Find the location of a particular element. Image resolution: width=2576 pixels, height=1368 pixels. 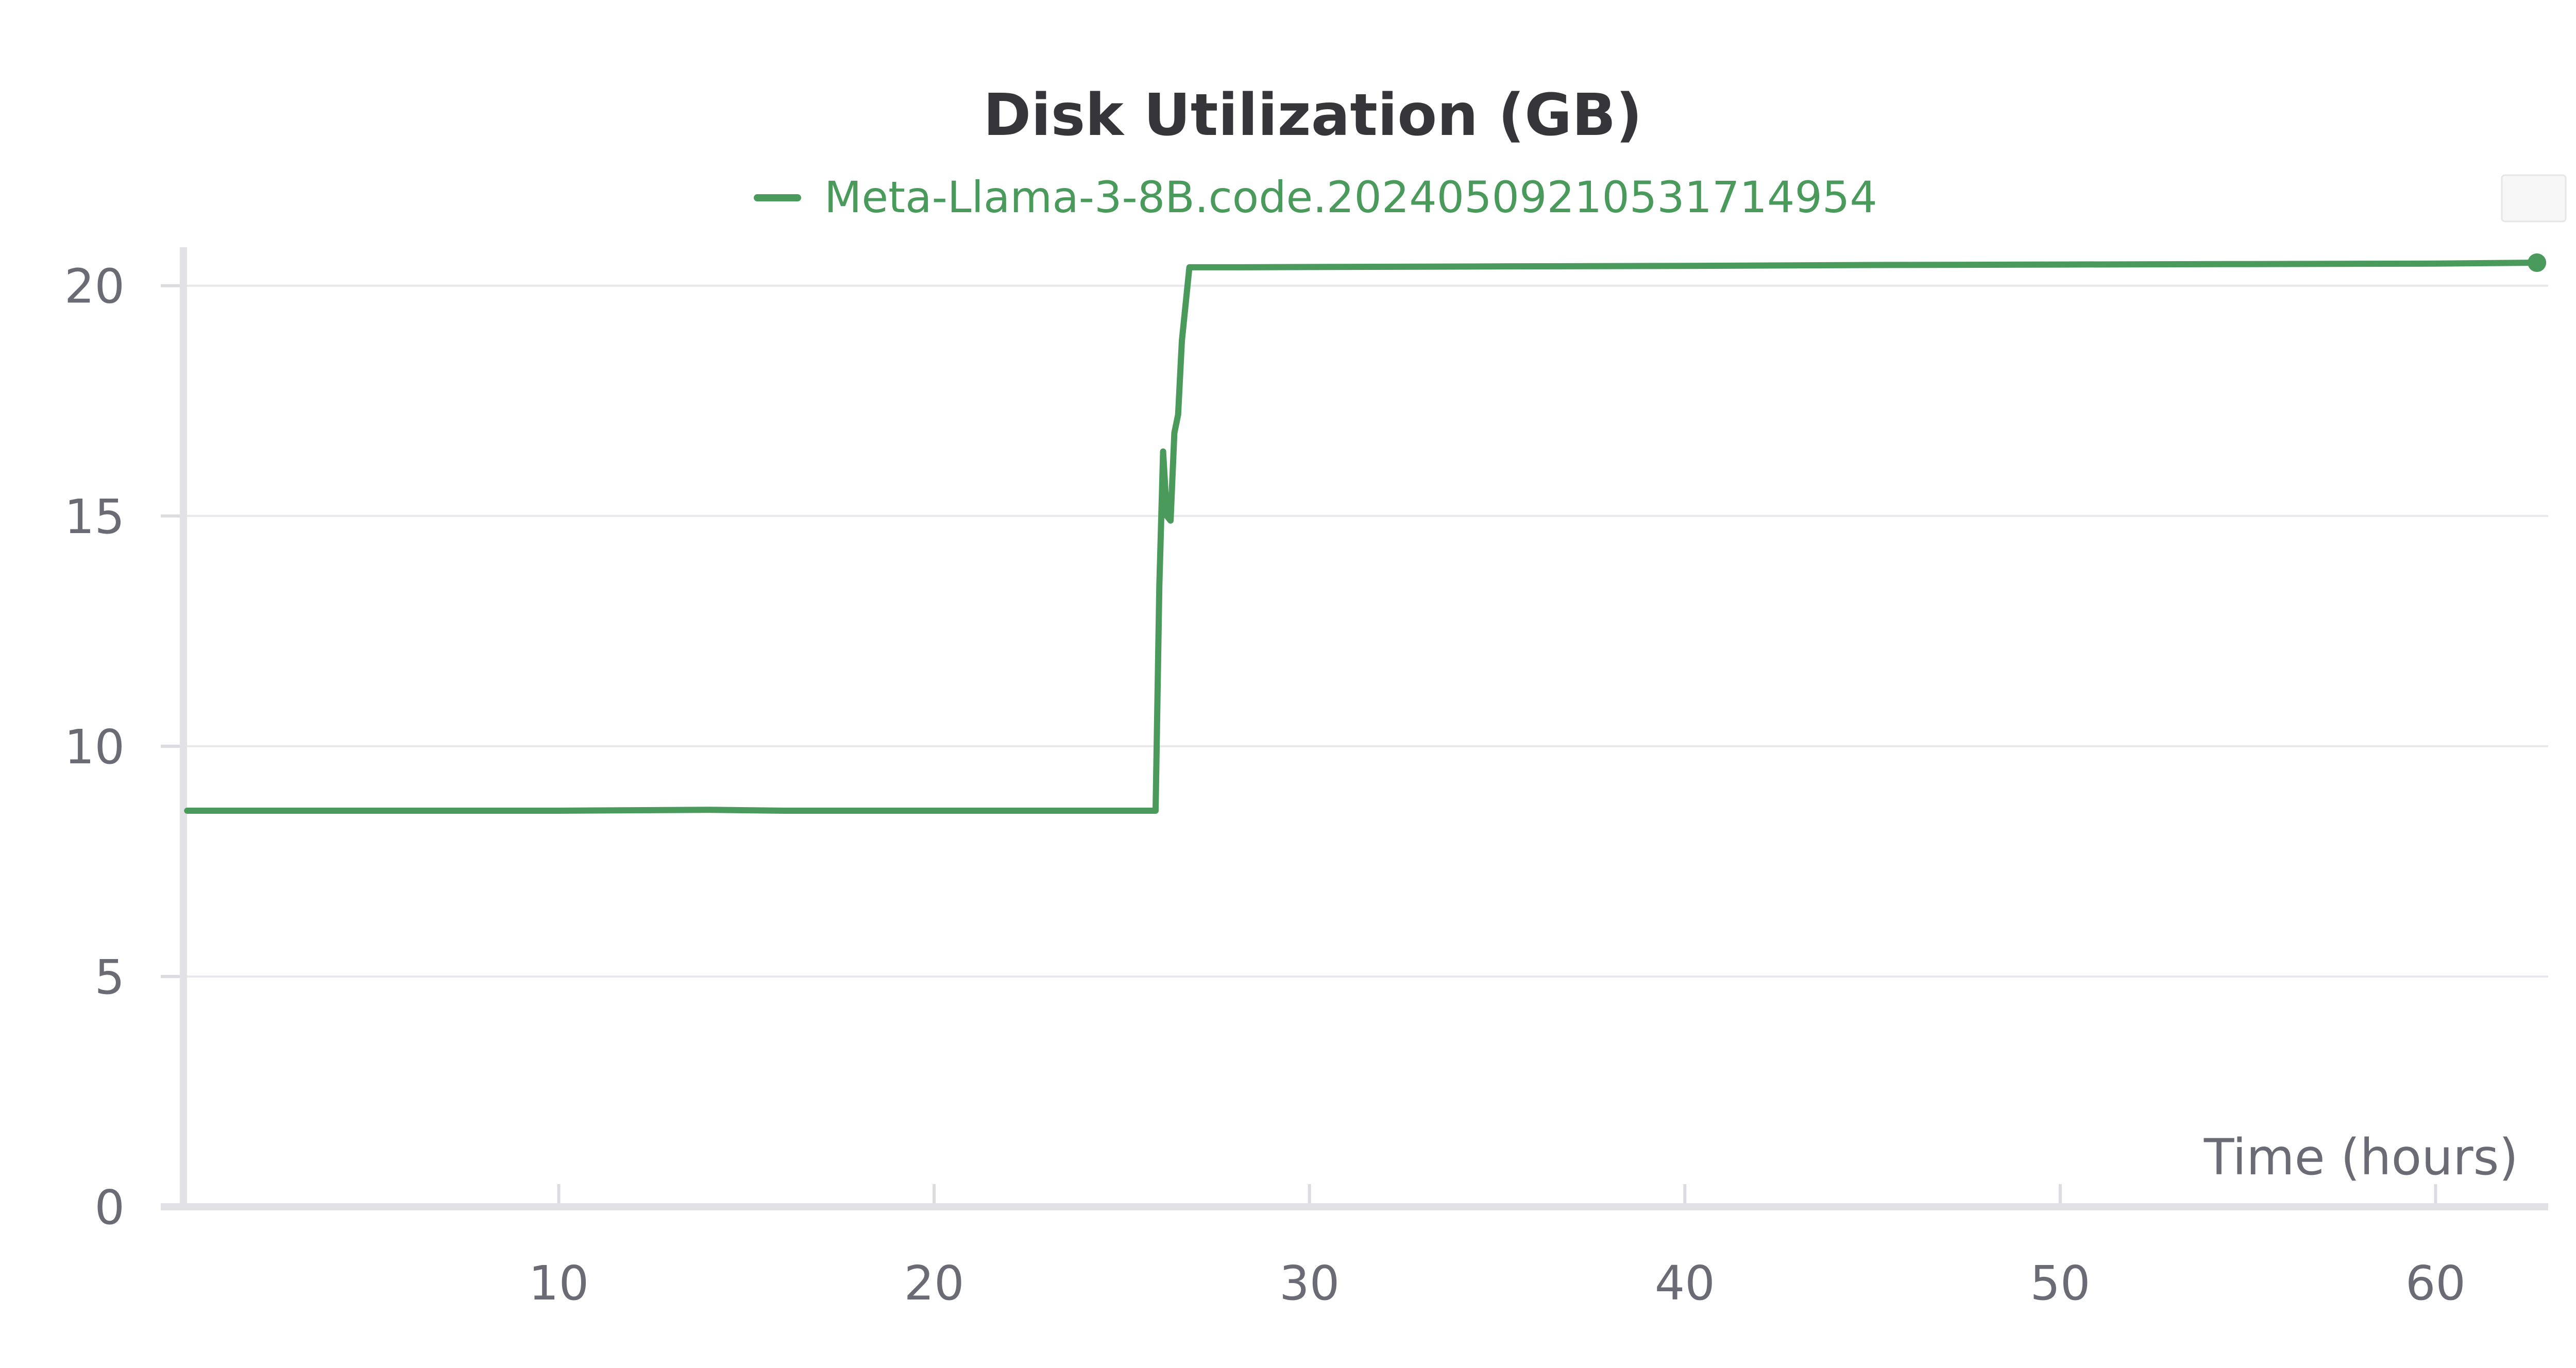

y-tick-label: 0 is located at coordinates (109, 1207).